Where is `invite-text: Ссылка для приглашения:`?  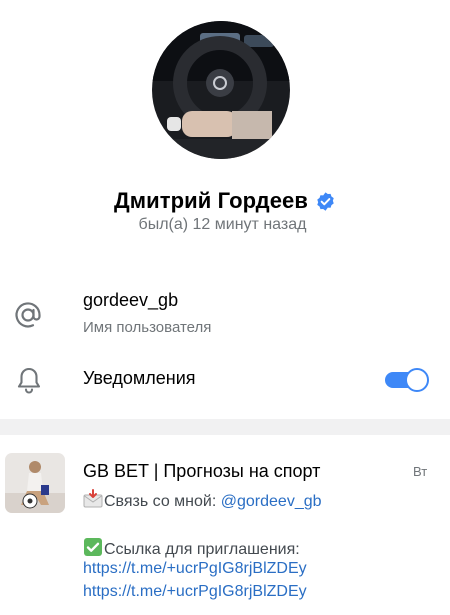
invite-text: Ссылка для приглашения: is located at coordinates (202, 549).